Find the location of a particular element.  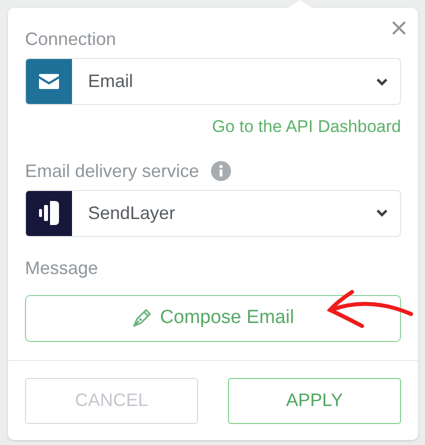

layers-logo-icon is located at coordinates (49, 213).